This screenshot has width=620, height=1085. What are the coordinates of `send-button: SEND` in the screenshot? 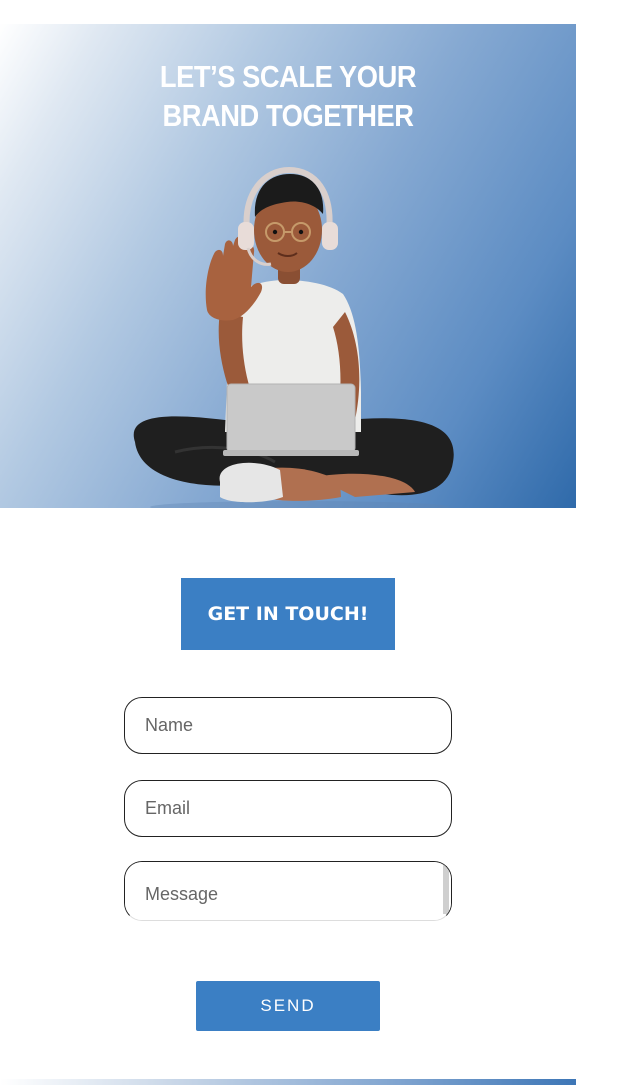 It's located at (288, 1006).